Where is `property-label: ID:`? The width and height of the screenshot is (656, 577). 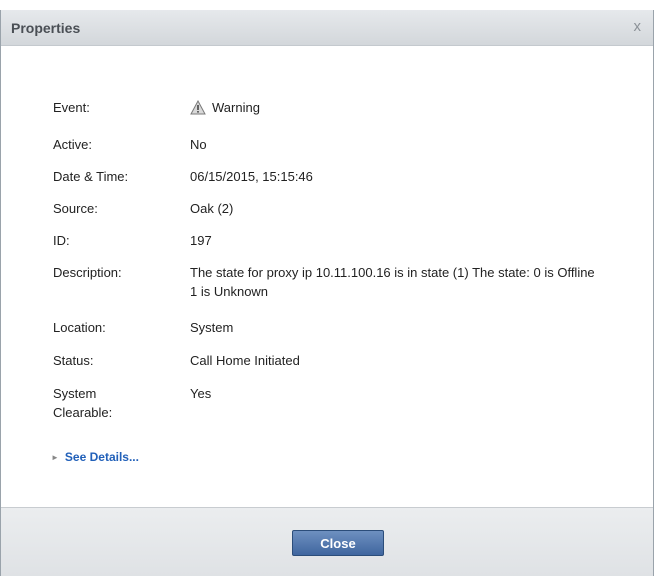 property-label: ID: is located at coordinates (61, 240).